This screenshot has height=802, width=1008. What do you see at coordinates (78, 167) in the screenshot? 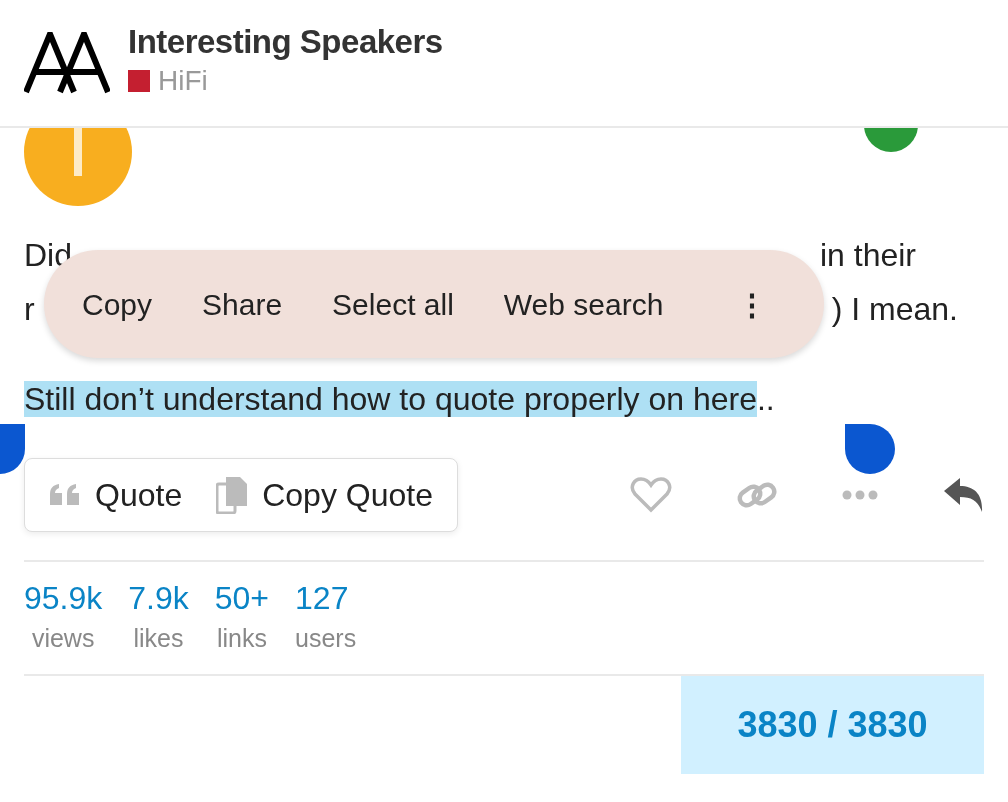
I see `user-avatar` at bounding box center [78, 167].